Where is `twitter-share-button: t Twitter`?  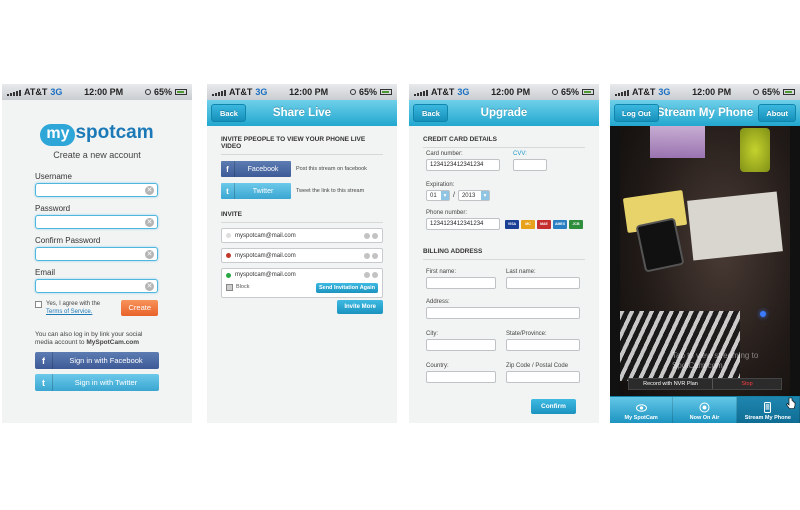
twitter-share-button: t Twitter is located at coordinates (256, 191).